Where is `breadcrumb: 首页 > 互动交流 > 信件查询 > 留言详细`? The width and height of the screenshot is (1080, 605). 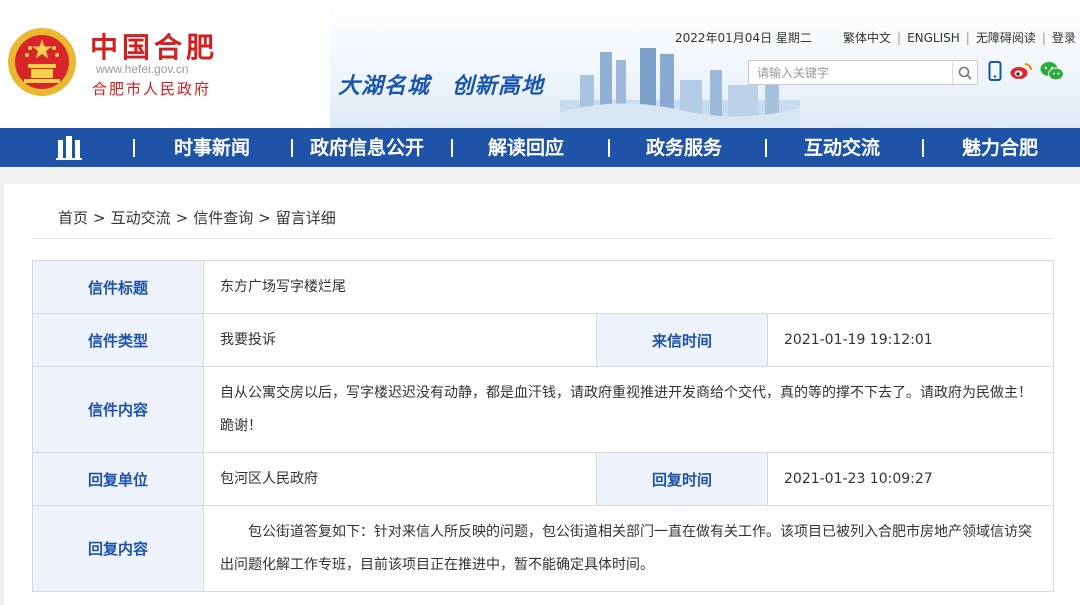 breadcrumb: 首页 > 互动交流 > 信件查询 > 留言详细 is located at coordinates (197, 217).